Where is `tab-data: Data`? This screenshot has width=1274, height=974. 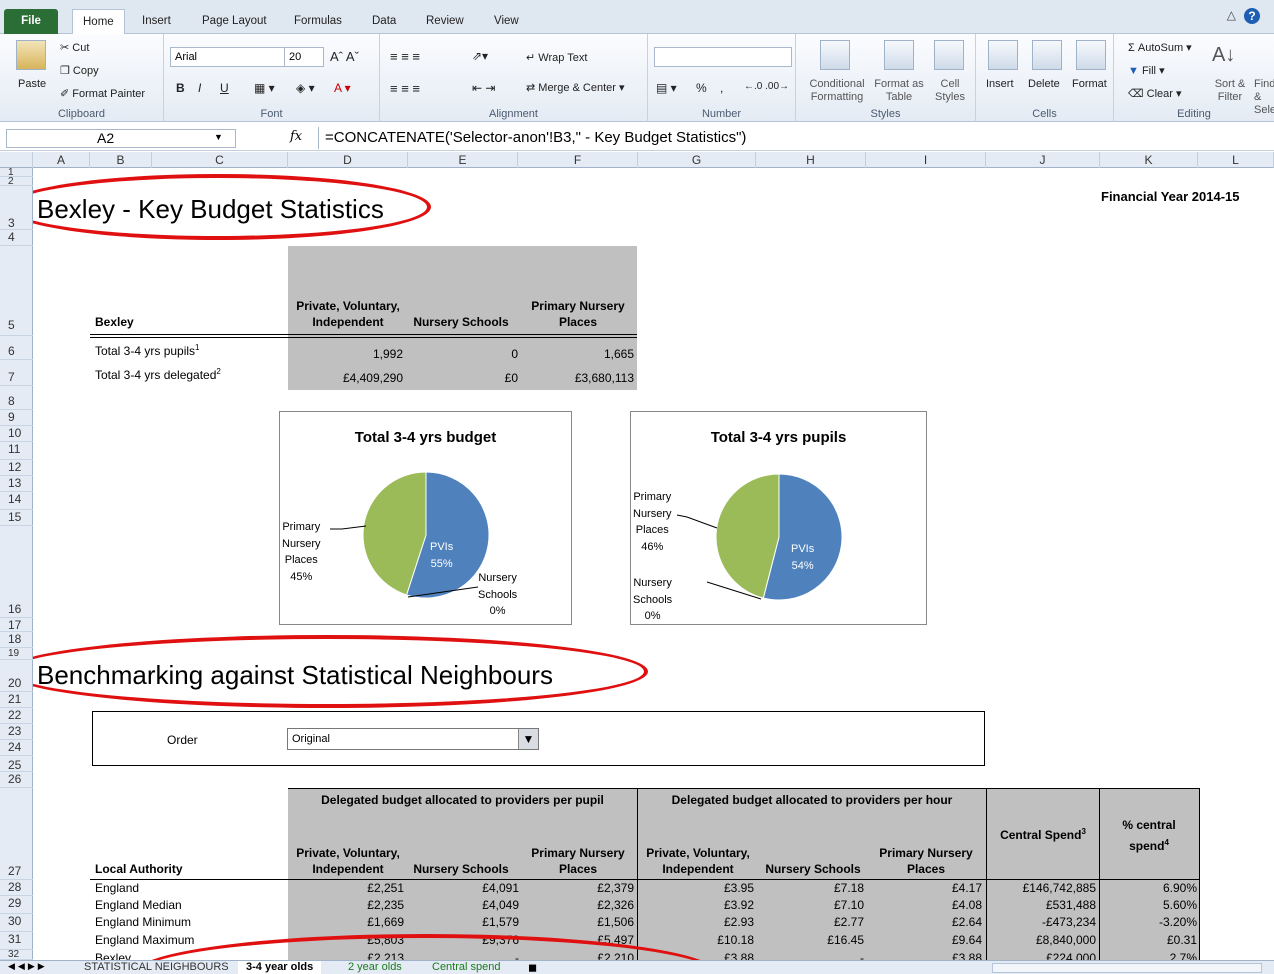
tab-data: Data is located at coordinates (384, 21).